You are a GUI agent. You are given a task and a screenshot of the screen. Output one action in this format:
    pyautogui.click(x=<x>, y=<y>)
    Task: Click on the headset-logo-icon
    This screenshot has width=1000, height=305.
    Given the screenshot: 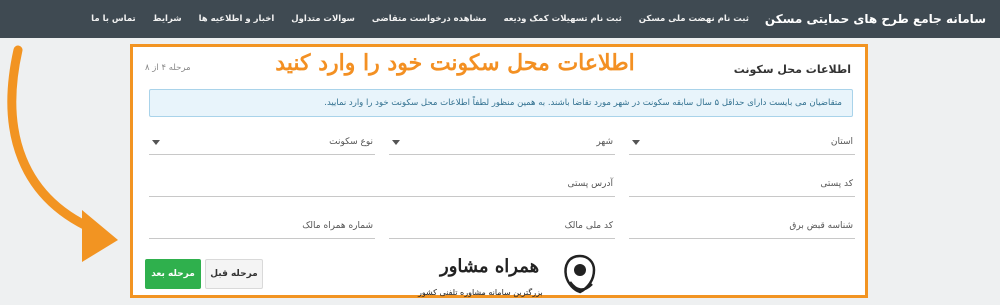 What is the action you would take?
    pyautogui.click(x=580, y=274)
    